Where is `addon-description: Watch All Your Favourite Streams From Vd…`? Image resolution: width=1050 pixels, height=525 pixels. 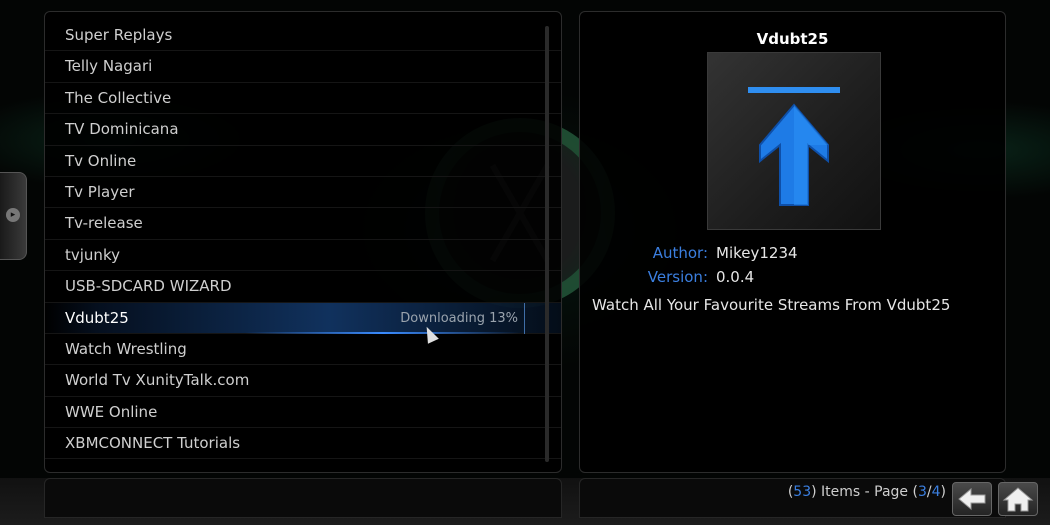 addon-description: Watch All Your Favourite Streams From Vd… is located at coordinates (771, 305).